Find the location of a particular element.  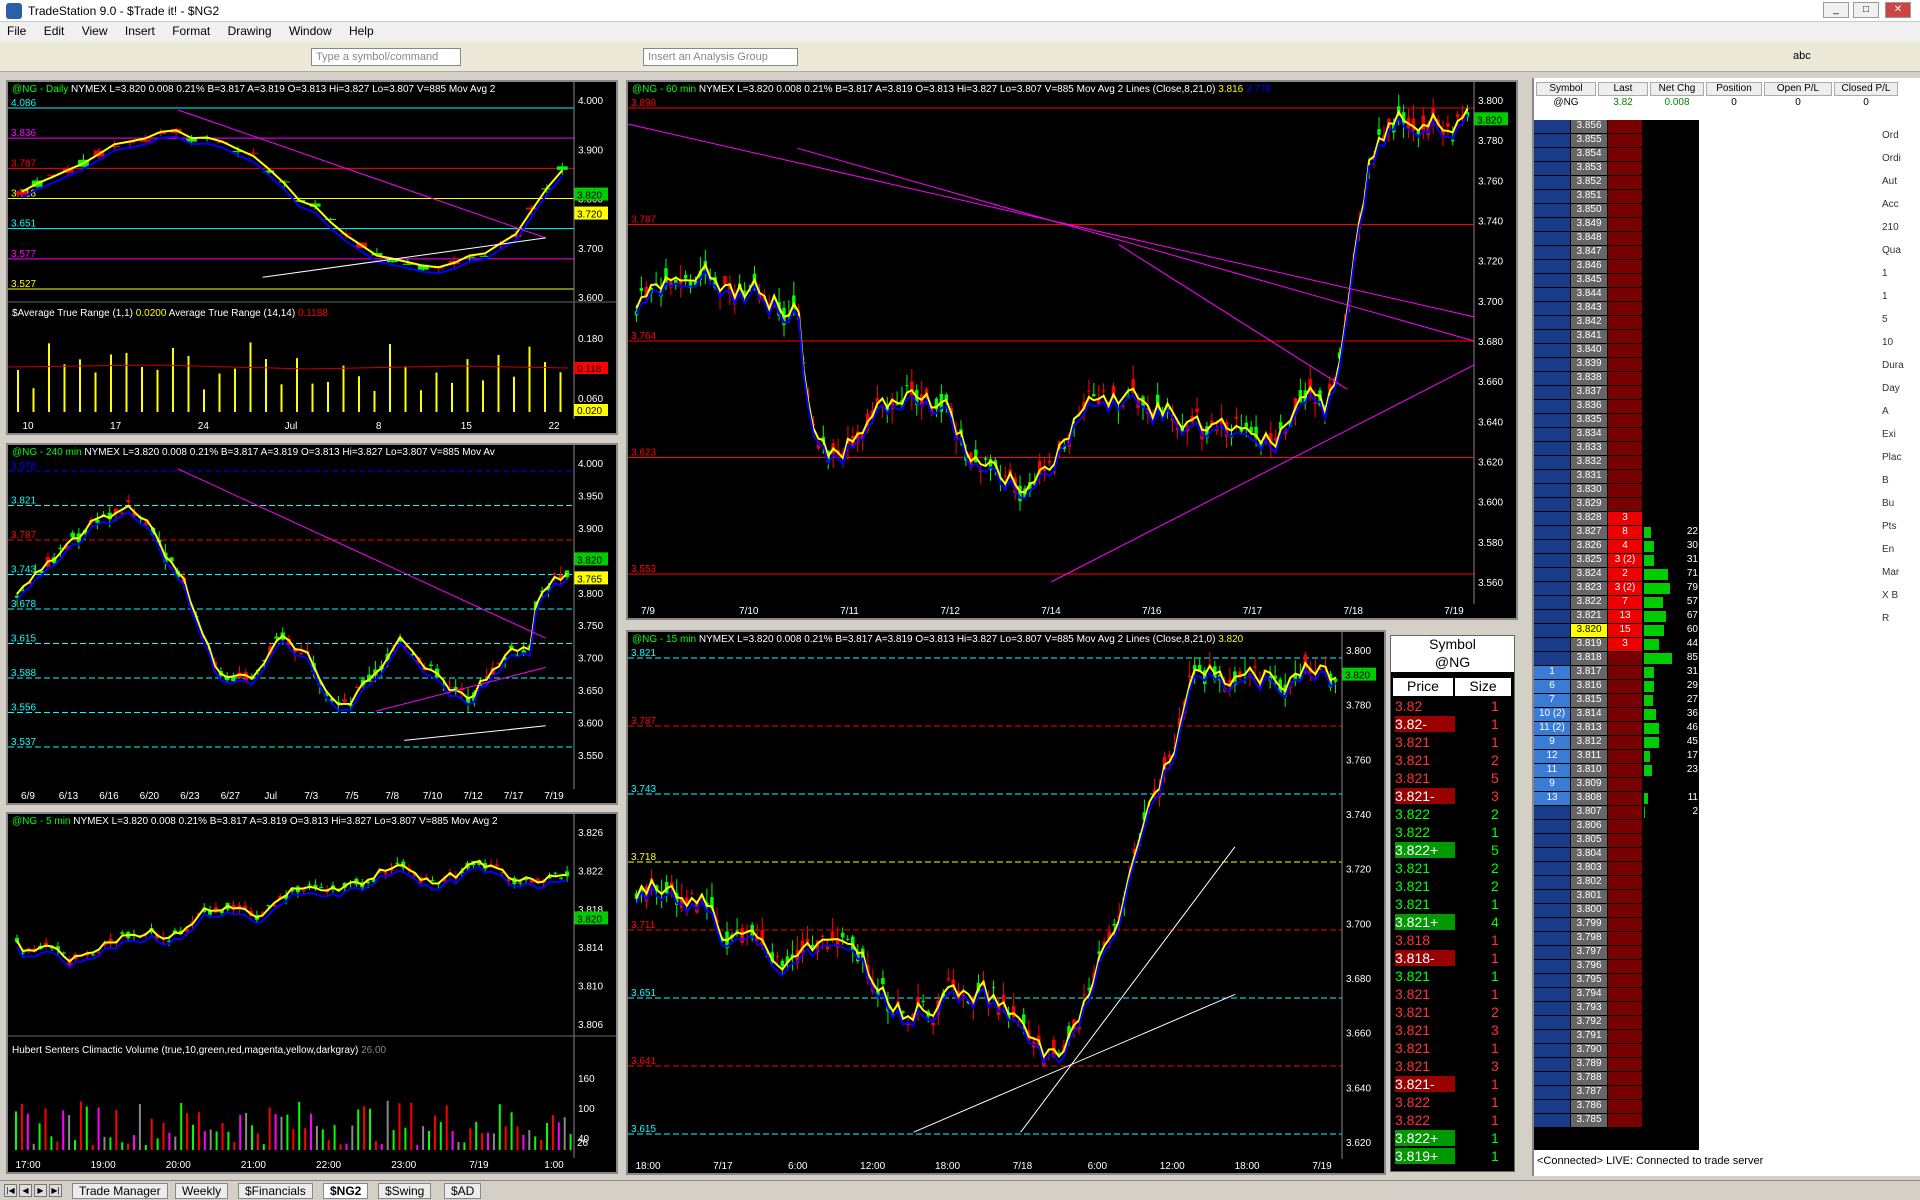

tab-next-arrow: ▶ is located at coordinates (40, 1190).